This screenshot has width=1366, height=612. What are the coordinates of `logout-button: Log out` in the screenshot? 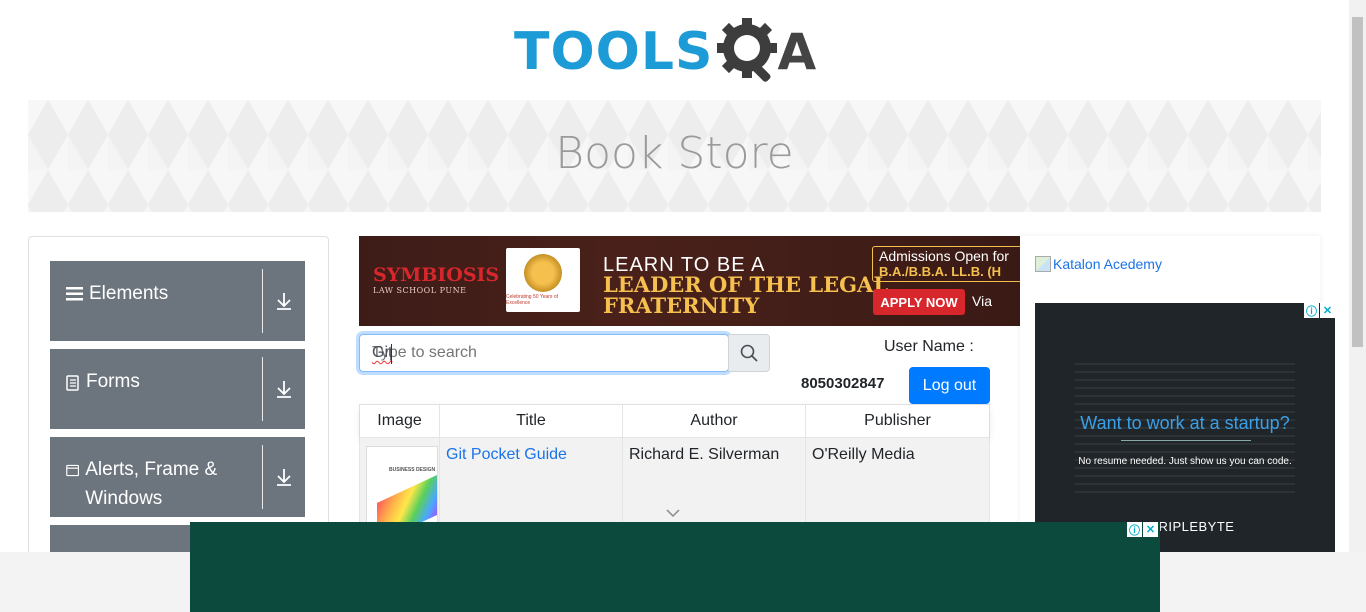 It's located at (949, 385).